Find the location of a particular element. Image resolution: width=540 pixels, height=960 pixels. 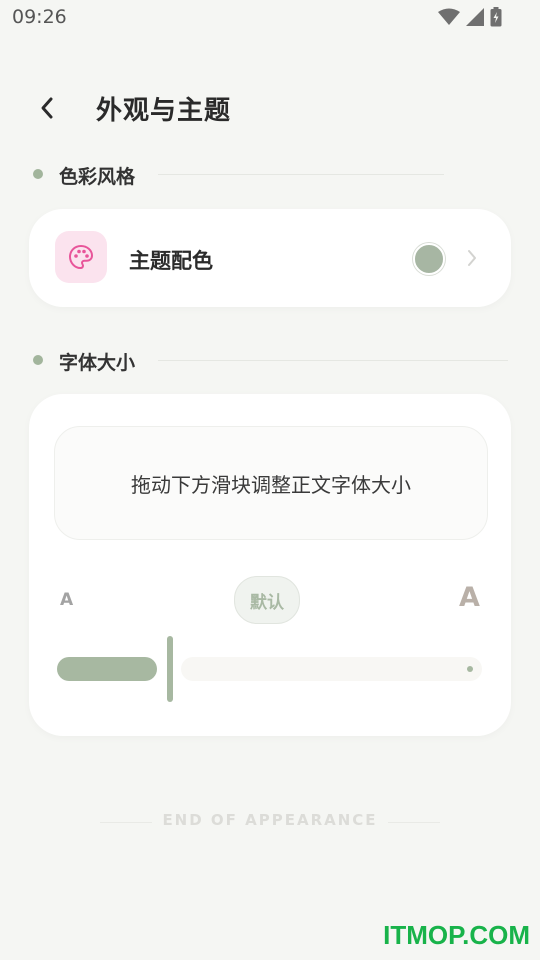

default-size-button: 默认 is located at coordinates (267, 600).